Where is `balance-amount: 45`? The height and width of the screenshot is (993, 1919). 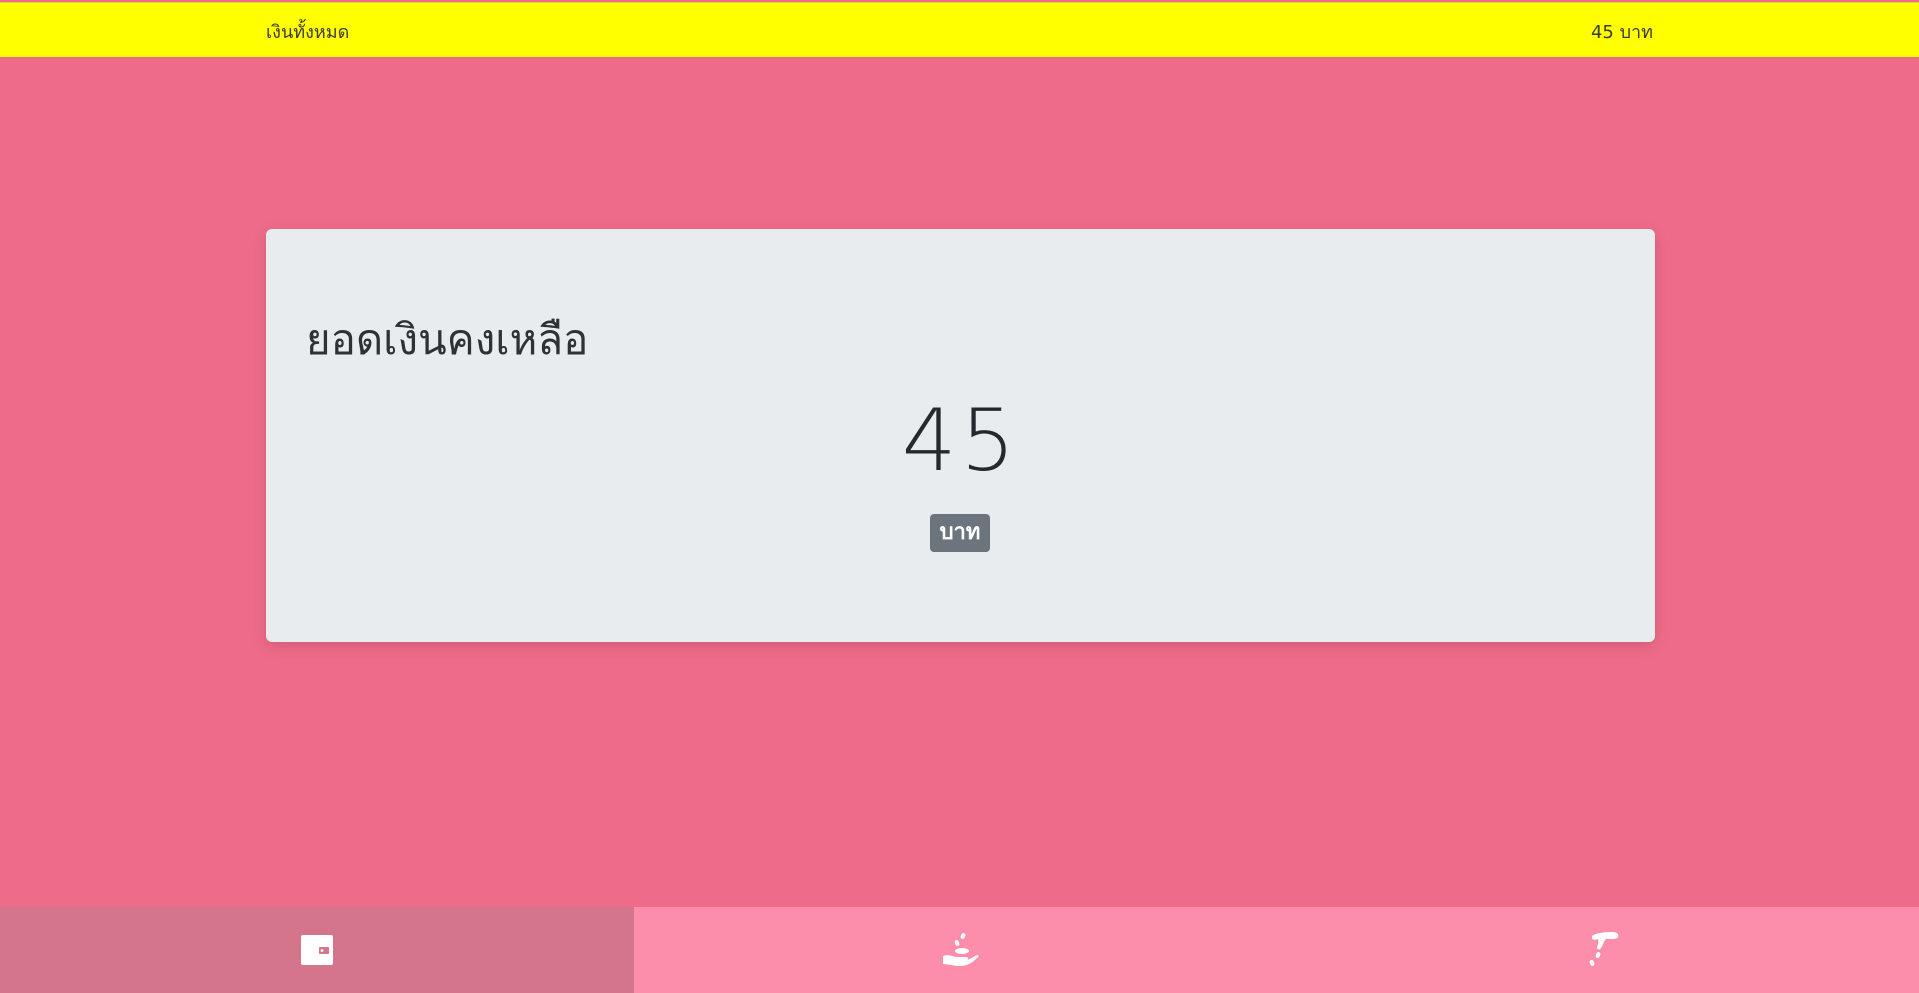 balance-amount: 45 is located at coordinates (960, 441).